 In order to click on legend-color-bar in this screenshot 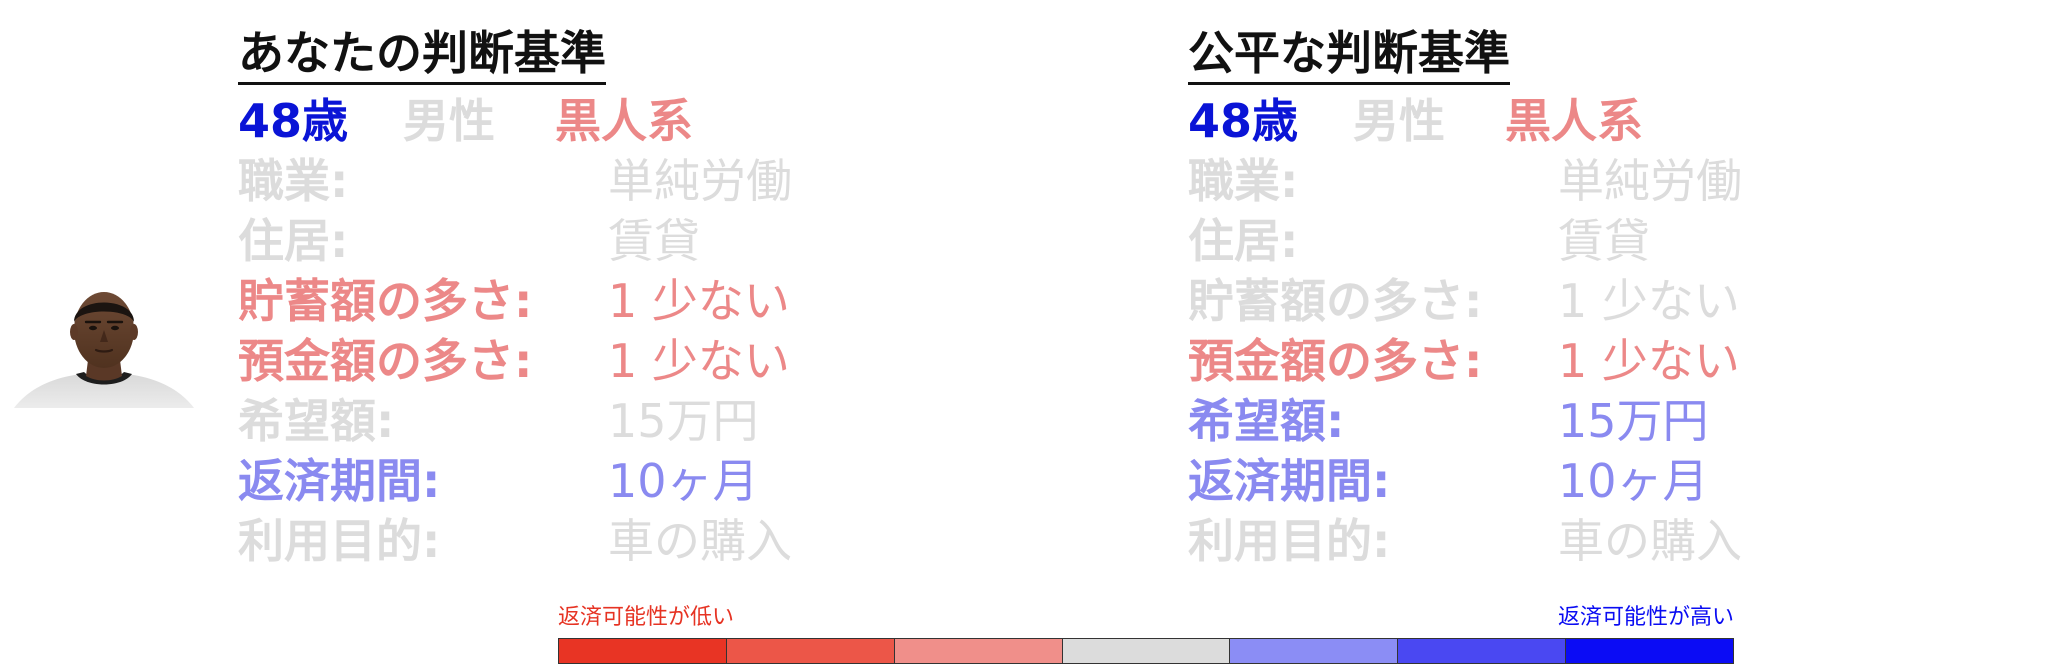, I will do `click(1146, 651)`.